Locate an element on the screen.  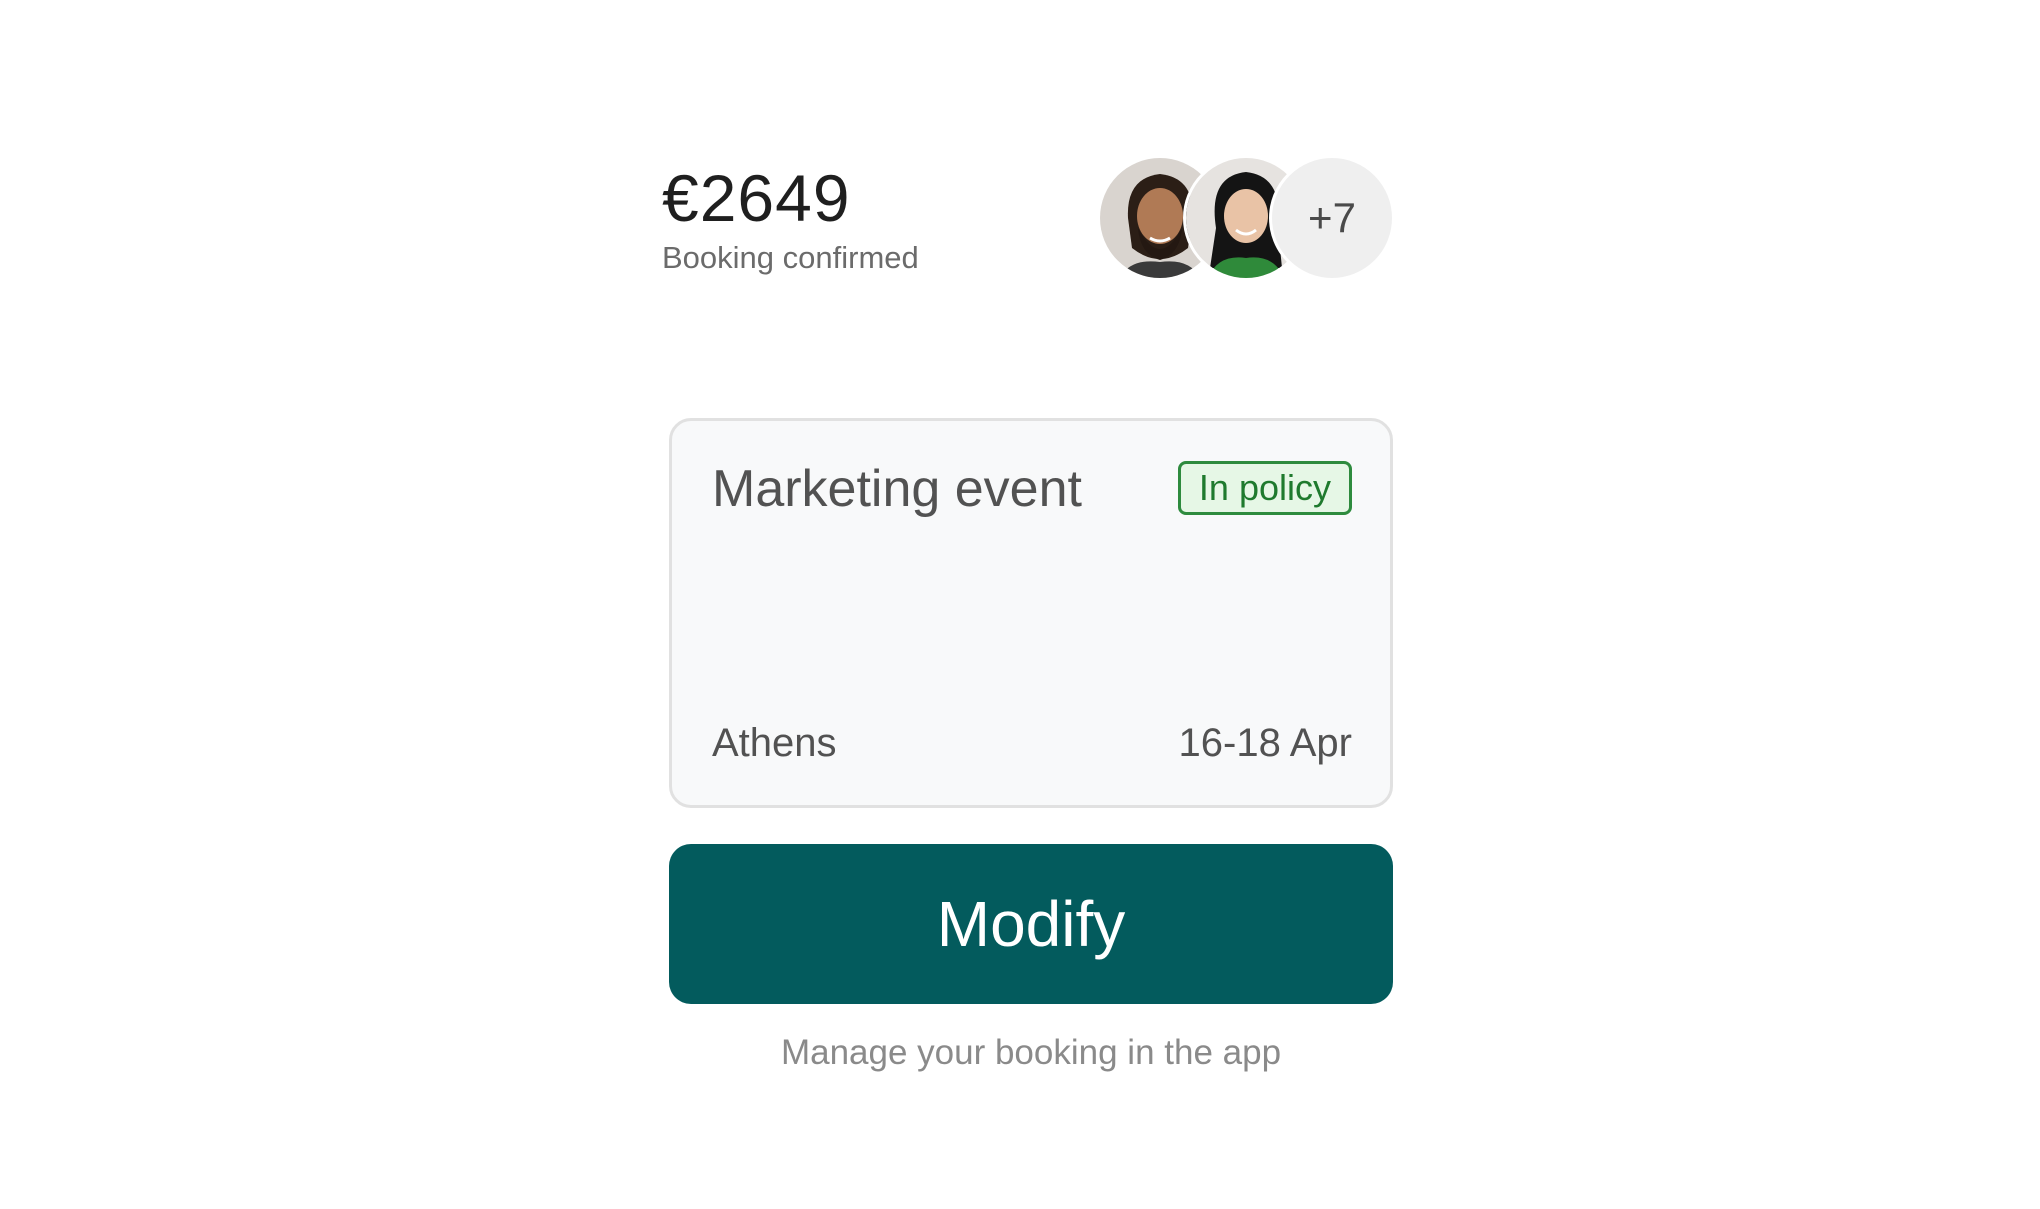
booking-price: €2649 is located at coordinates (756, 198).